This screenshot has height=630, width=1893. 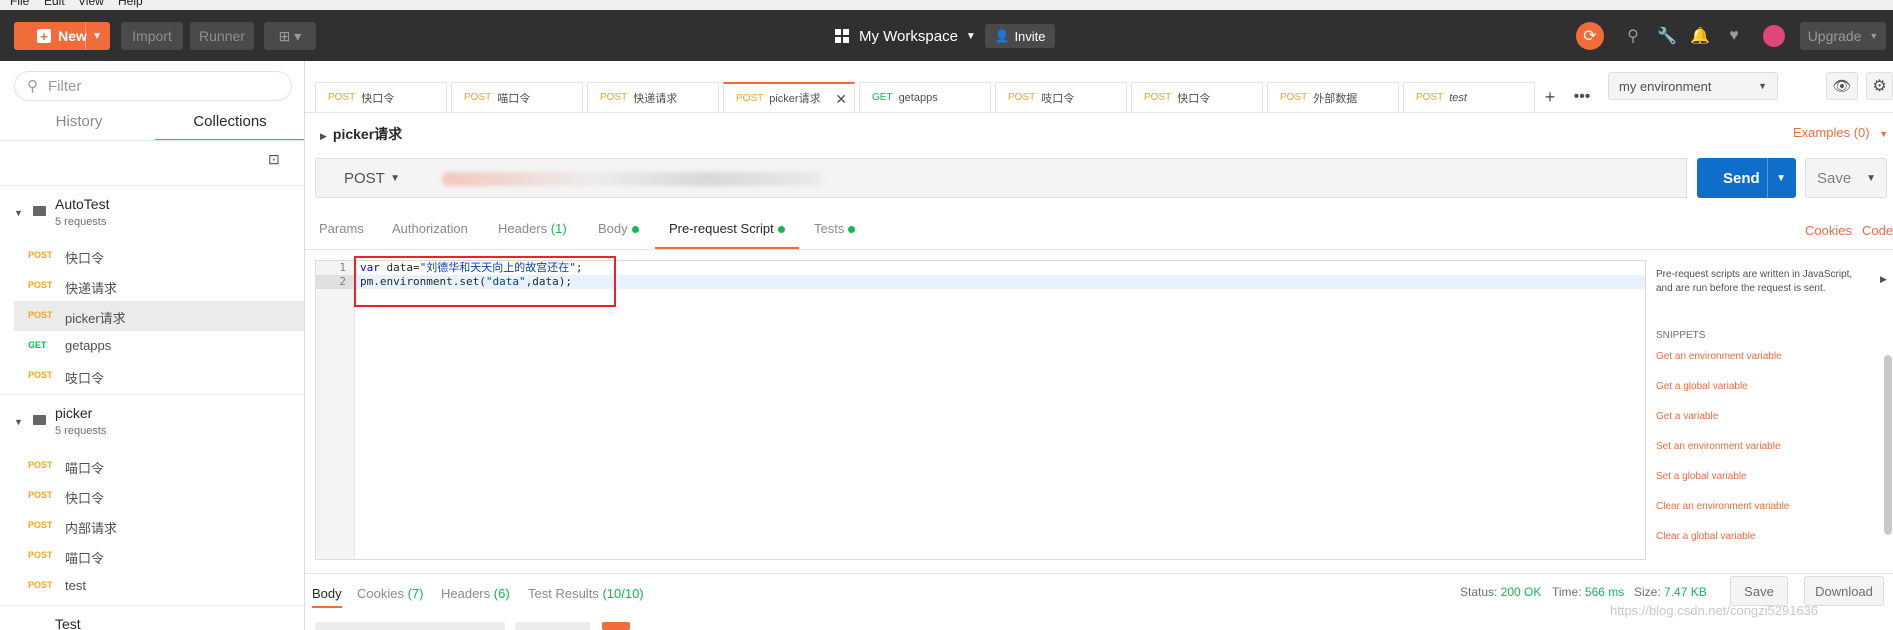 I want to click on cookies-link: Cookies, so click(x=1828, y=230).